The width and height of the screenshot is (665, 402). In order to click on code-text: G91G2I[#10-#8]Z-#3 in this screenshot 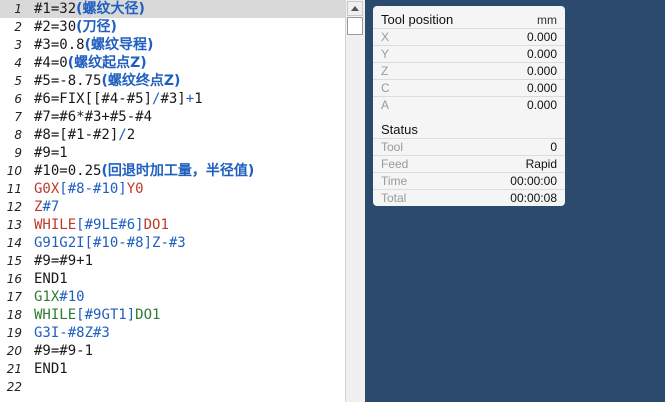, I will do `click(110, 243)`.